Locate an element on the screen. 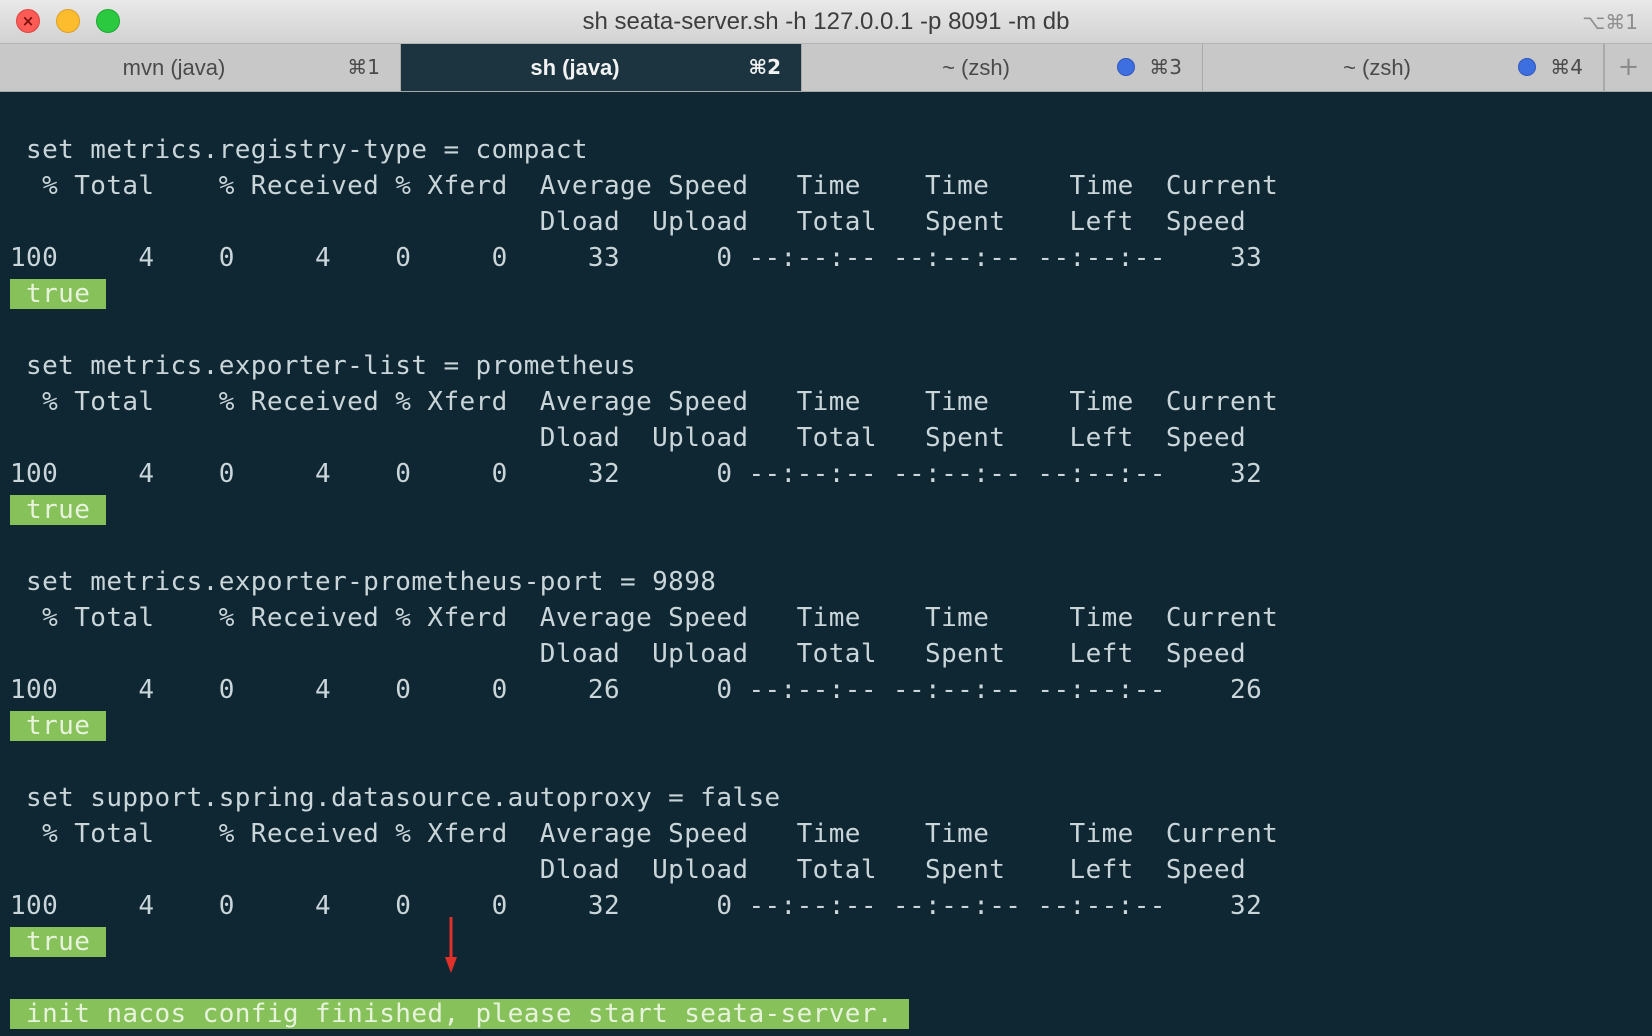 The width and height of the screenshot is (1652, 1036). tab-zsh-3: ~ (zsh) ⌘3 is located at coordinates (1002, 67).